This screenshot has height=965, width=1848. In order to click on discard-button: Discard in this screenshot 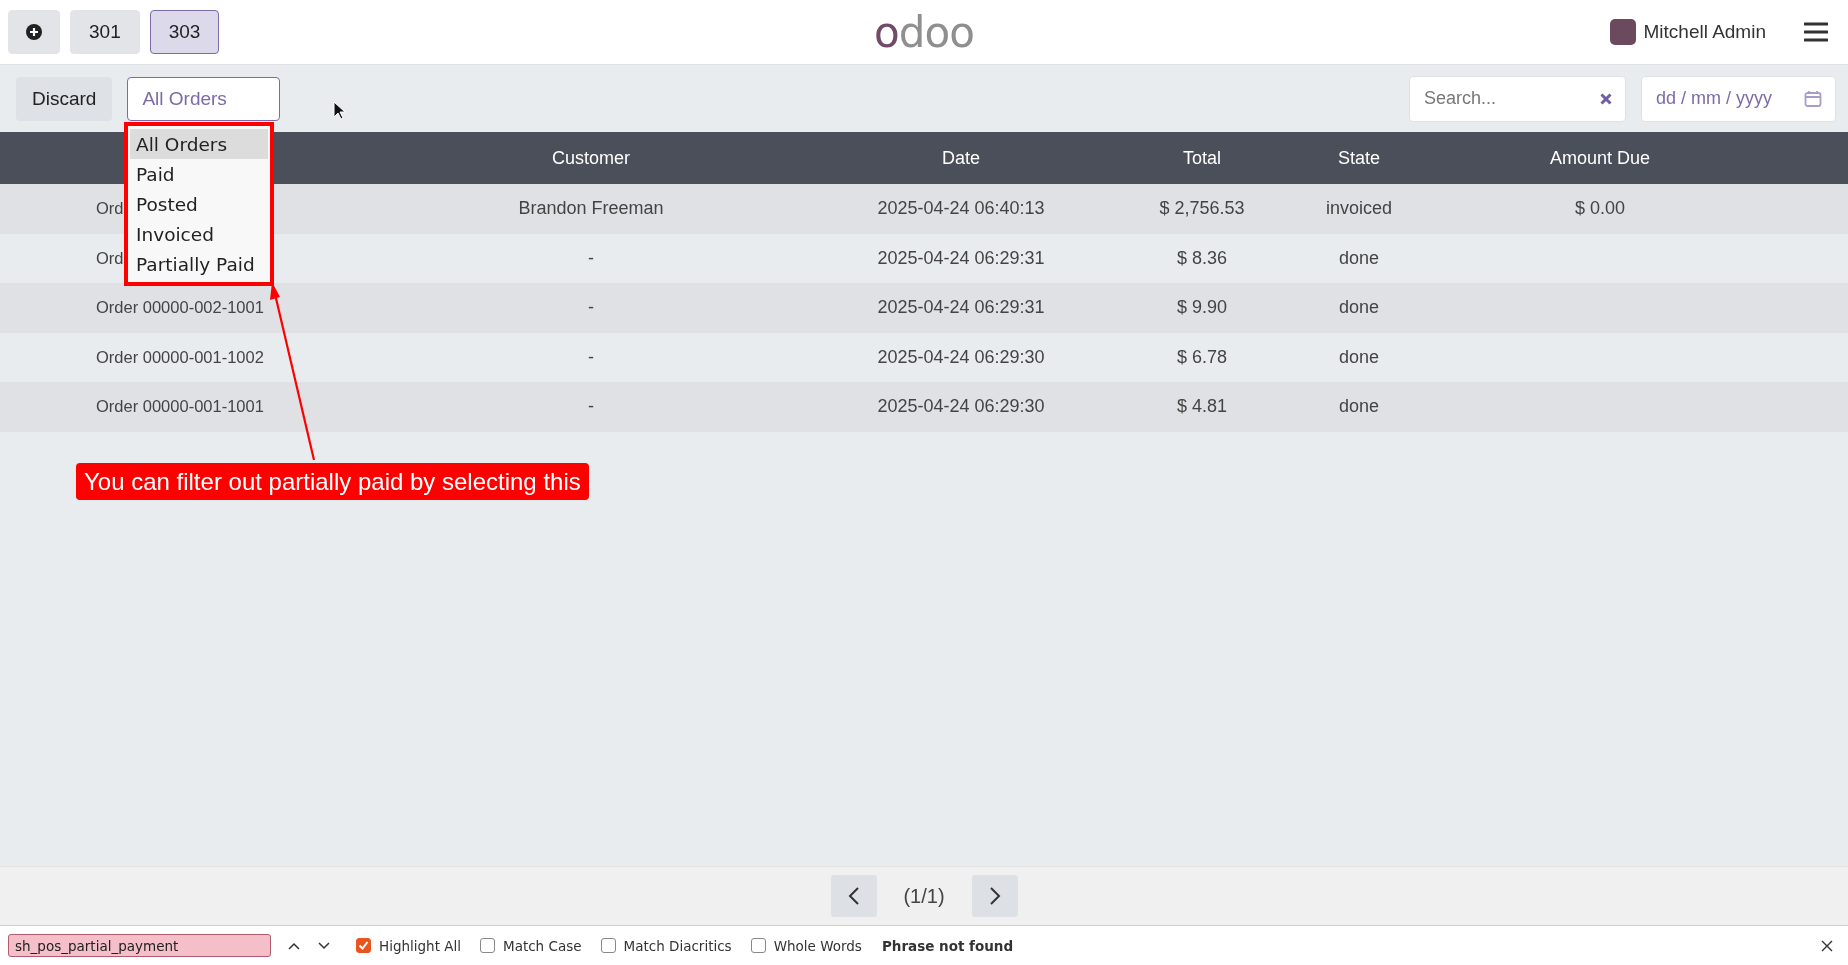, I will do `click(64, 98)`.